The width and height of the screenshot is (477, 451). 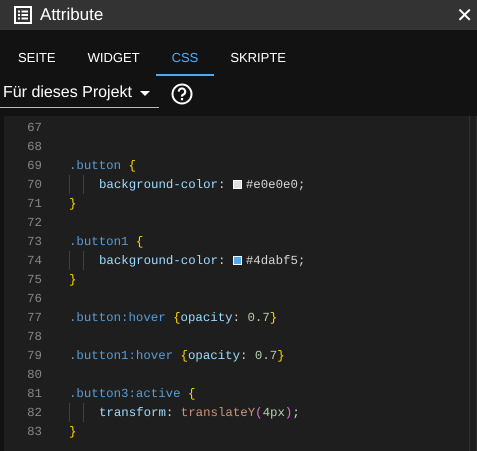 What do you see at coordinates (118, 317) in the screenshot?
I see `css-selector: .button:hover` at bounding box center [118, 317].